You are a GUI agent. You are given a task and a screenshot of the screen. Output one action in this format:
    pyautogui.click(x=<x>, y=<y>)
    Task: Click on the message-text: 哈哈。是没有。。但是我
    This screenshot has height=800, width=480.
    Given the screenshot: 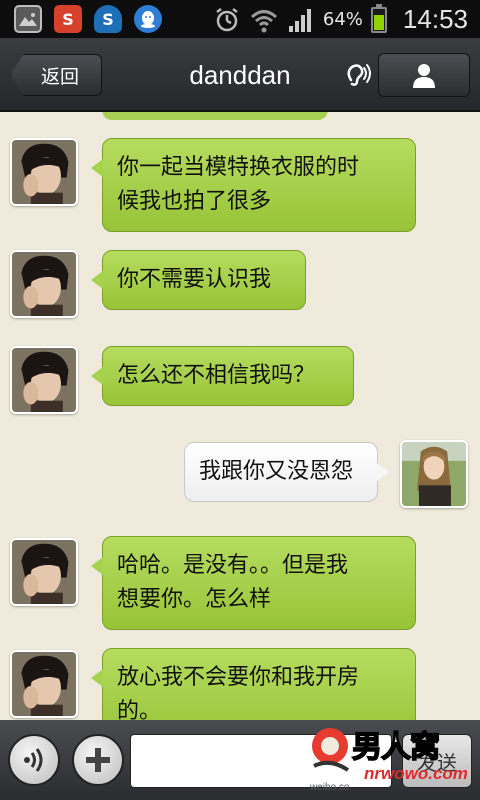 What is the action you would take?
    pyautogui.click(x=233, y=565)
    